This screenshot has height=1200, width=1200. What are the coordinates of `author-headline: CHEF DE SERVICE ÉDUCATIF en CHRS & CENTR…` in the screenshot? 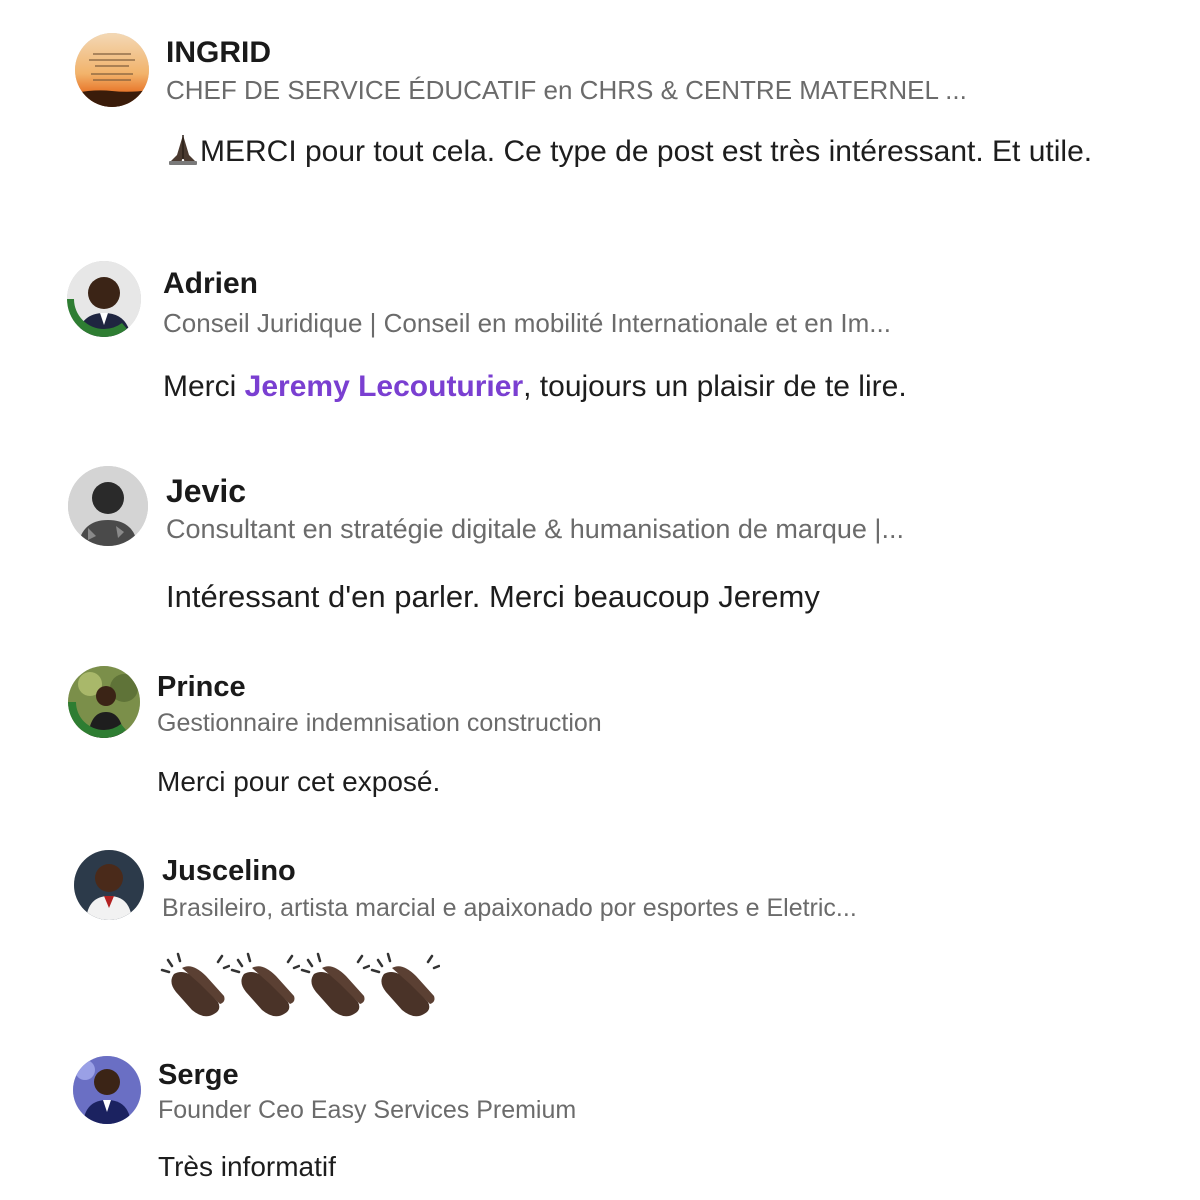 It's located at (566, 90).